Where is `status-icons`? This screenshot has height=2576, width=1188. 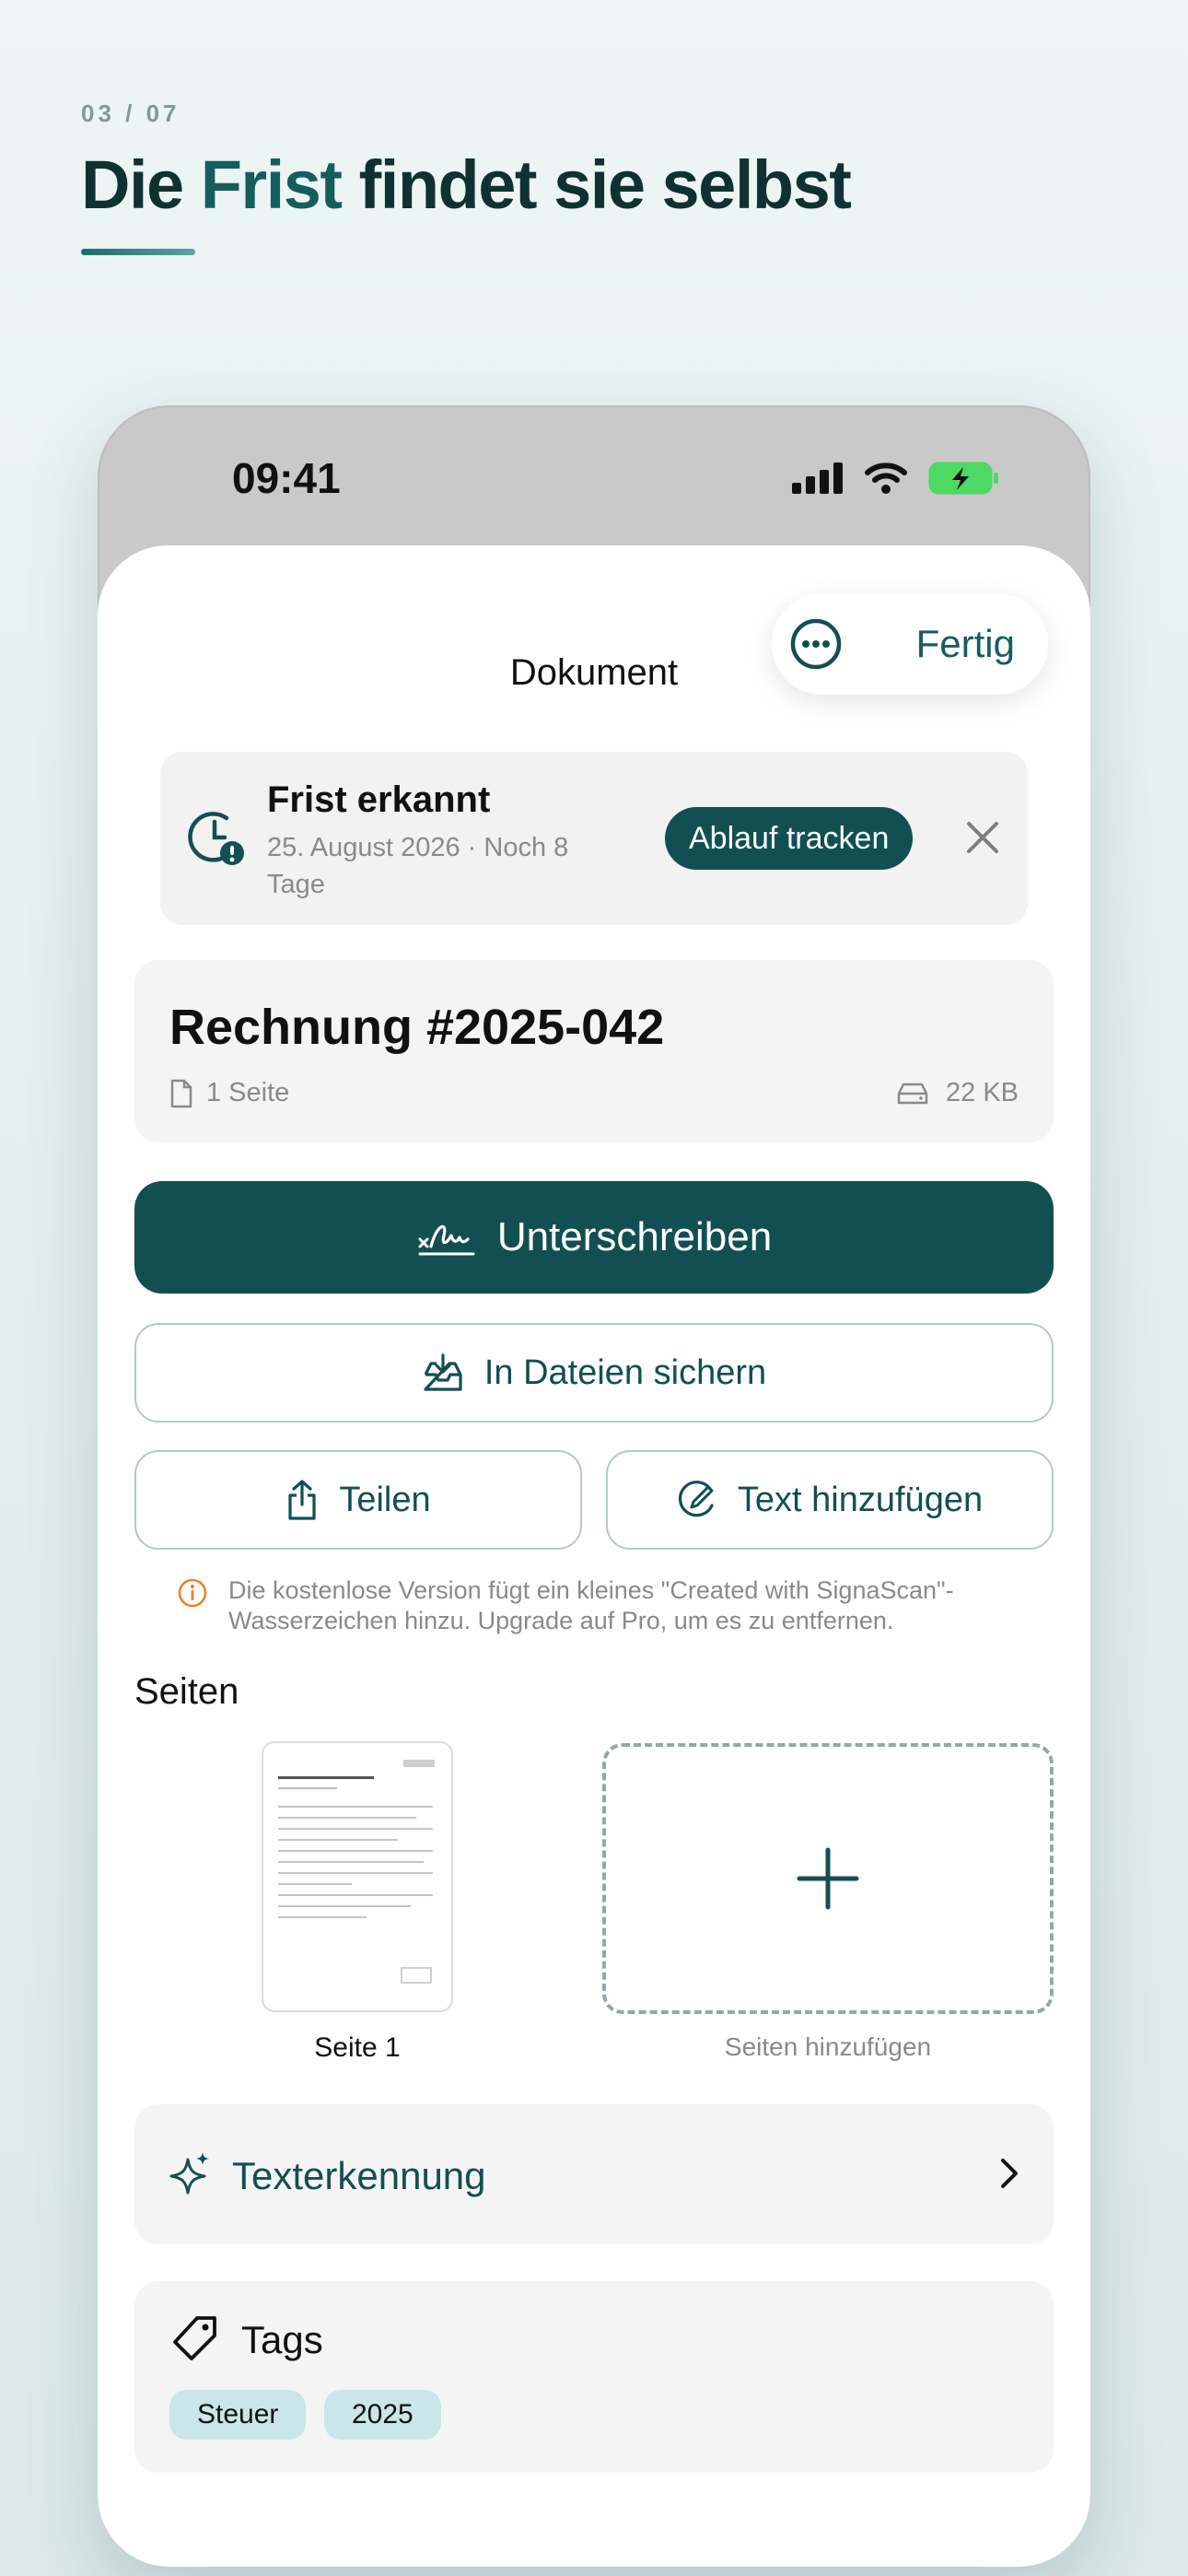
status-icons is located at coordinates (896, 478).